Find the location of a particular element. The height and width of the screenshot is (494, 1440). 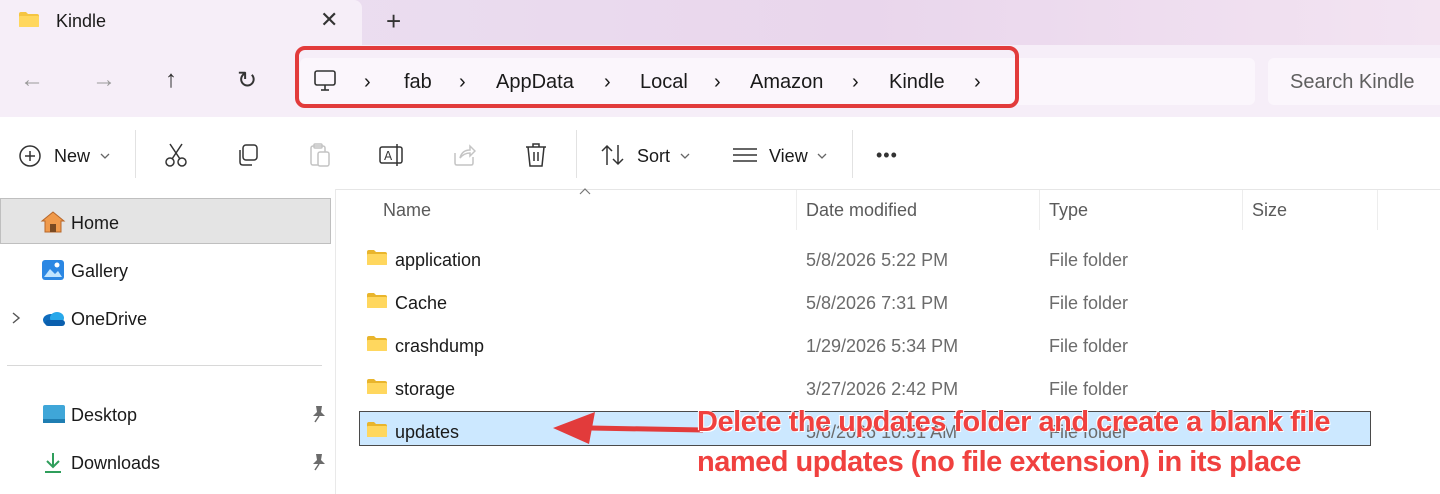

tab-title: Kindle is located at coordinates (81, 21).